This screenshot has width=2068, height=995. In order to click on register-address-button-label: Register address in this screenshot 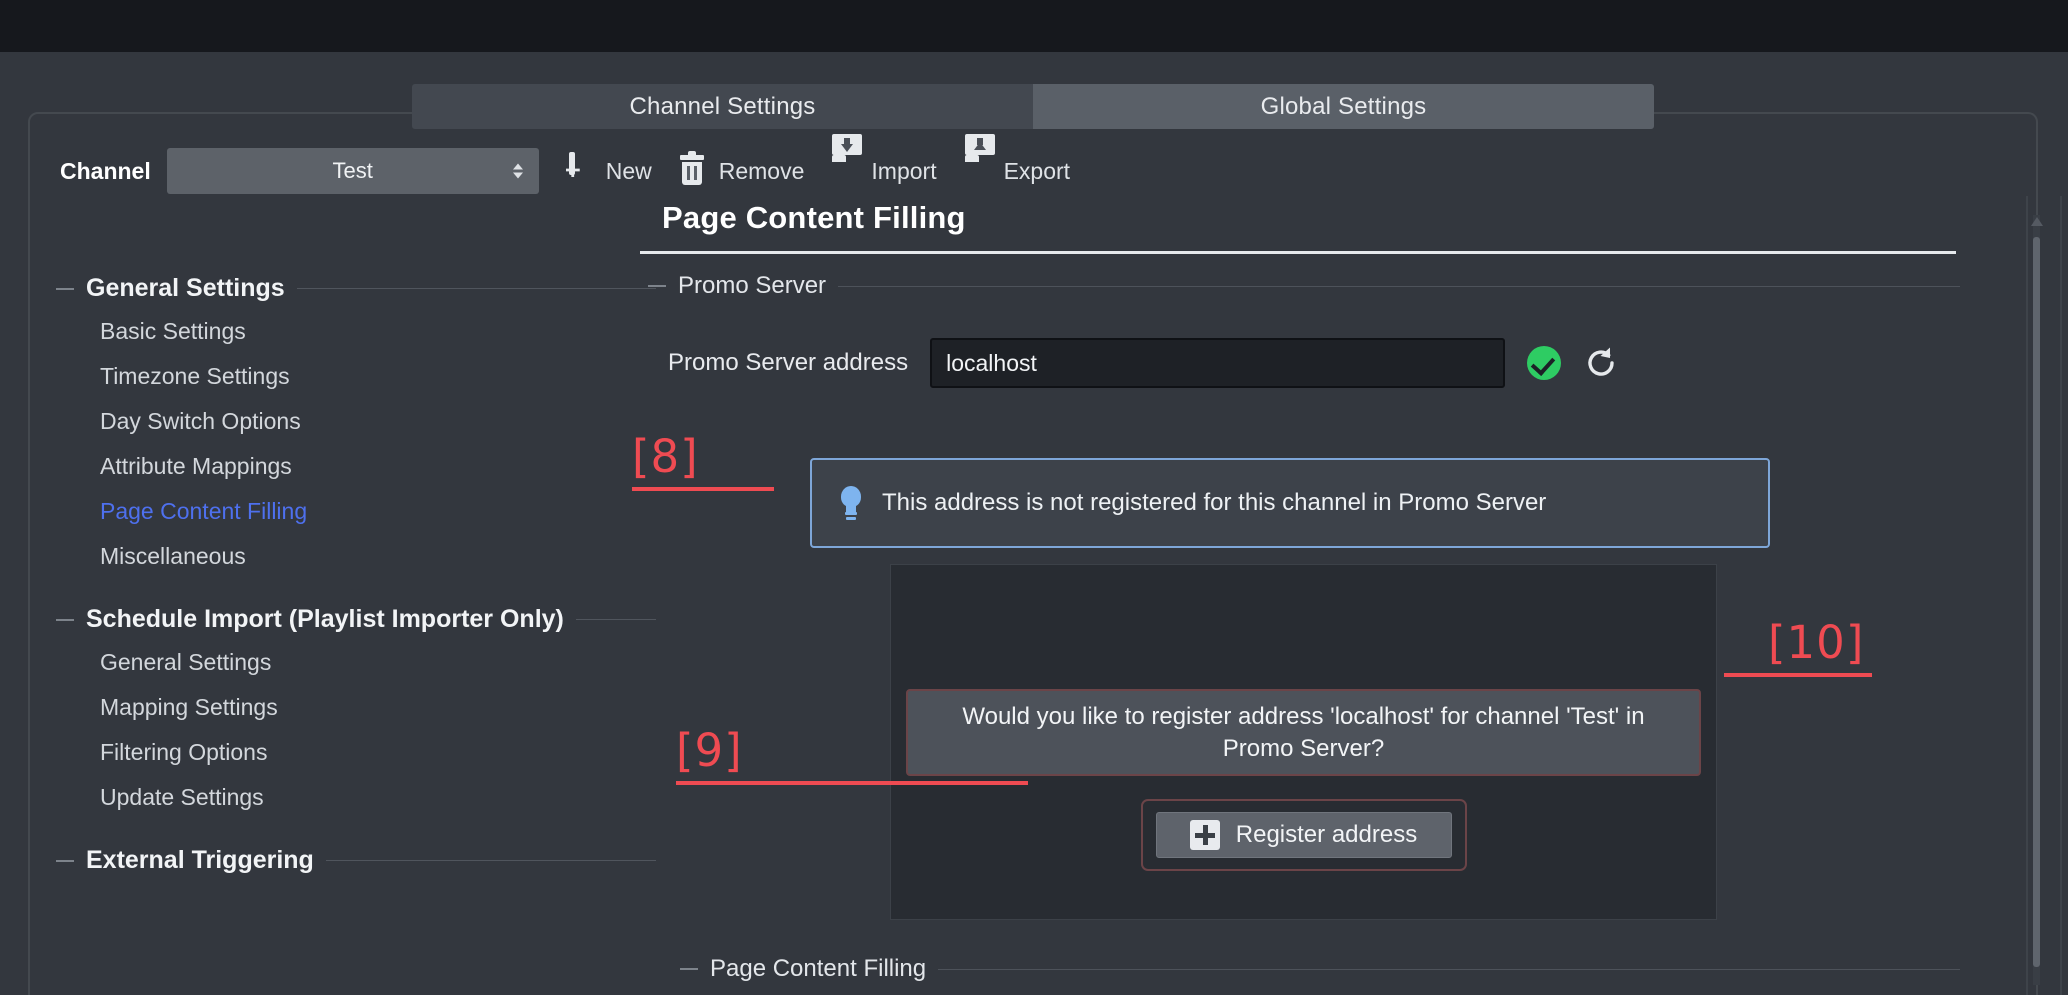, I will do `click(1326, 835)`.